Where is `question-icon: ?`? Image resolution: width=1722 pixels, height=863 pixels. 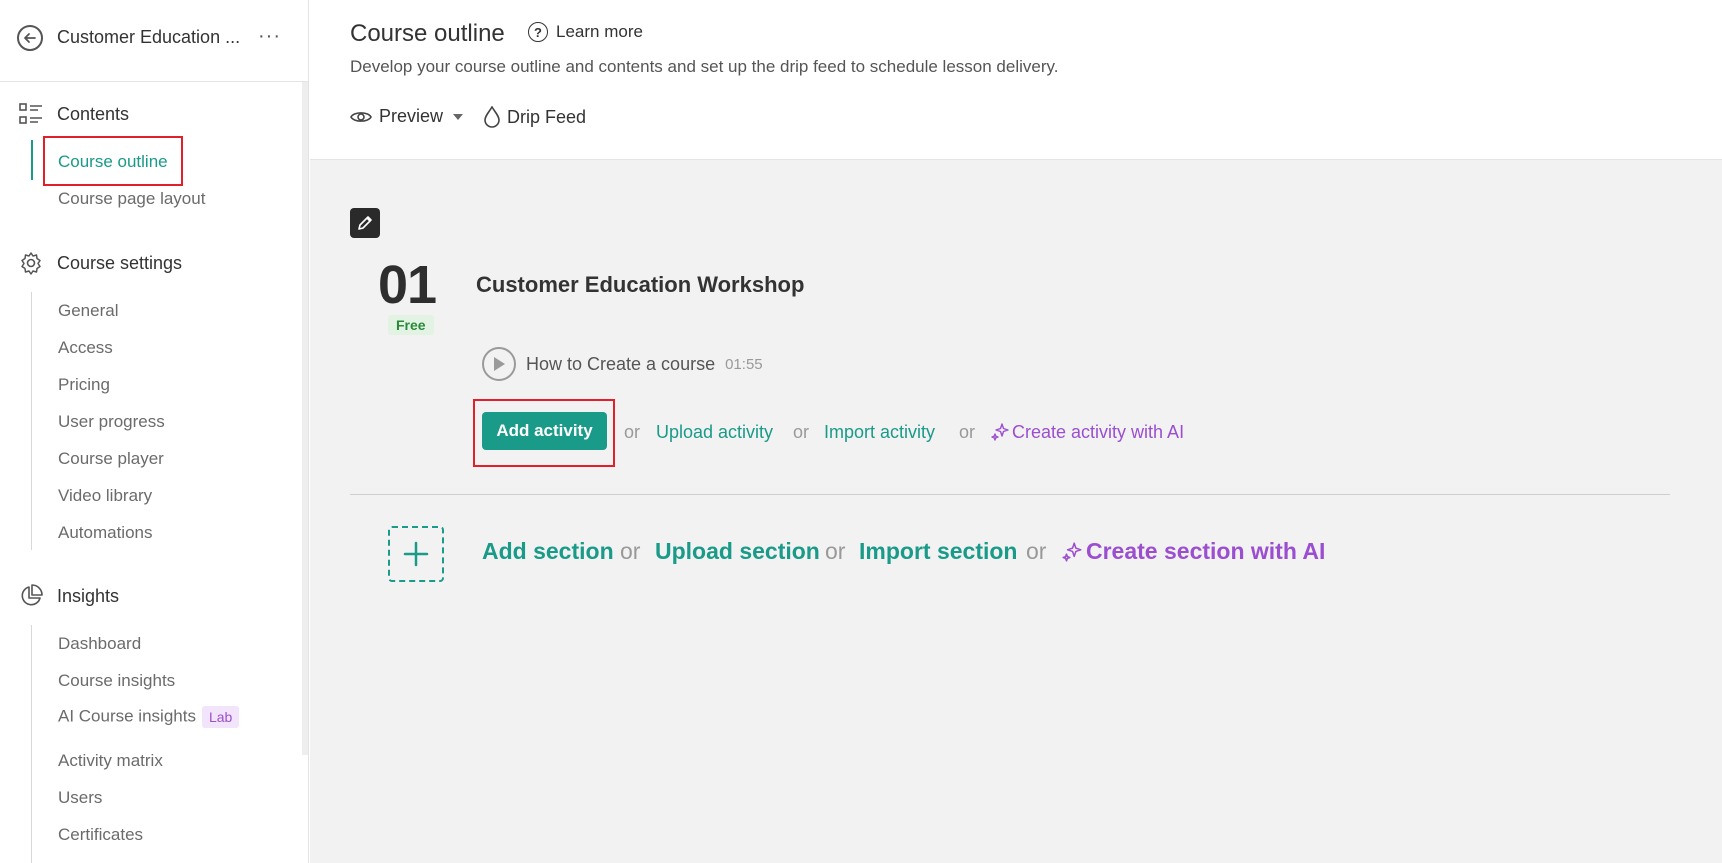
question-icon: ? is located at coordinates (538, 32).